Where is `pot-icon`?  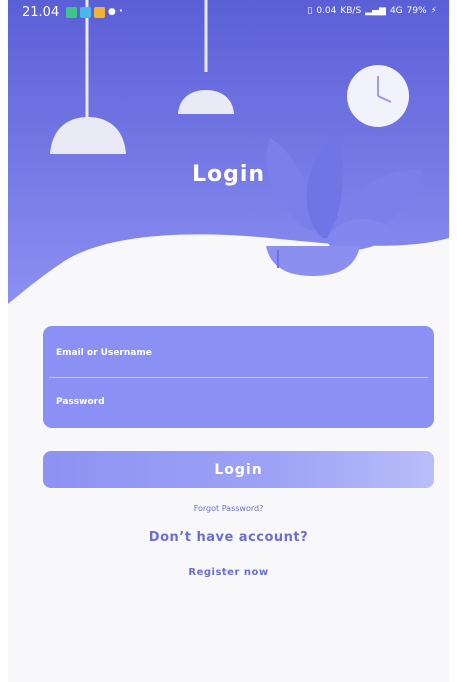 pot-icon is located at coordinates (313, 261).